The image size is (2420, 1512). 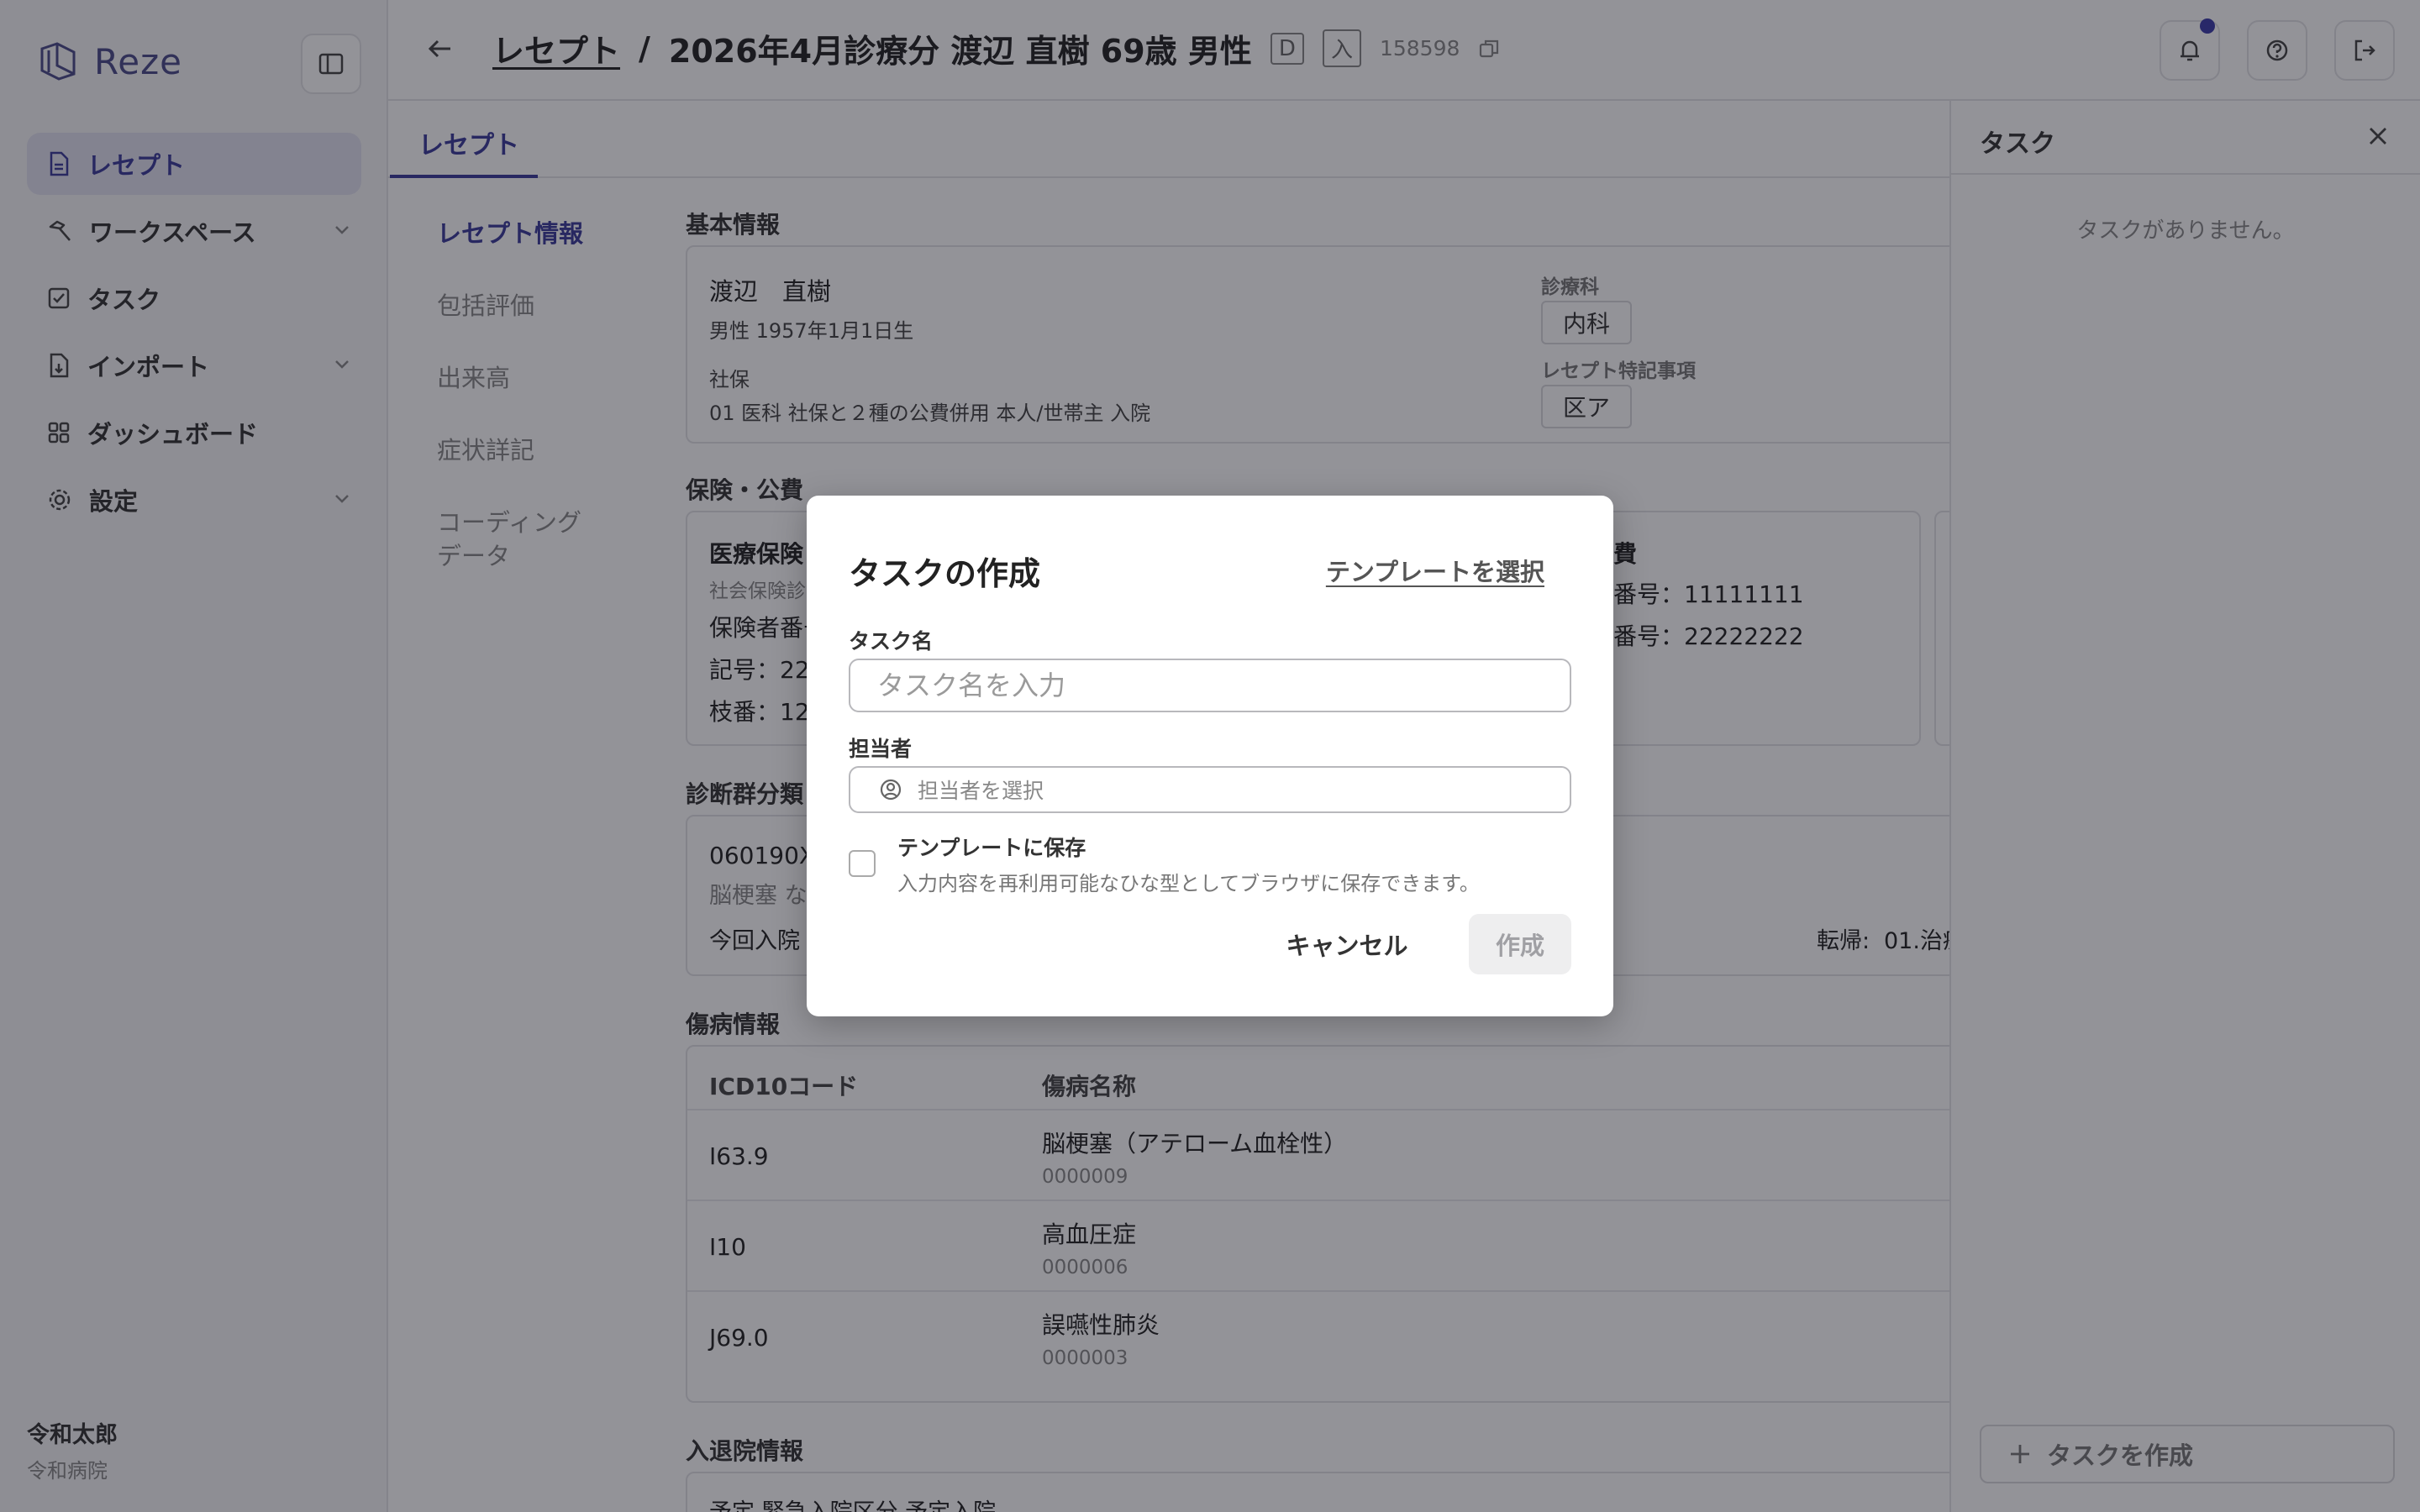 I want to click on create-button: 作成, so click(x=1520, y=944).